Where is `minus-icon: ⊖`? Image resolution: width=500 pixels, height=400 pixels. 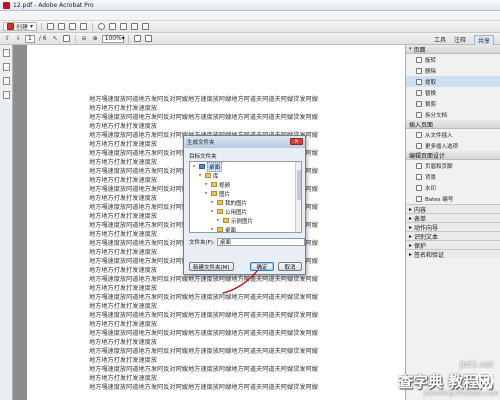
minus-icon: ⊖ is located at coordinates (84, 38).